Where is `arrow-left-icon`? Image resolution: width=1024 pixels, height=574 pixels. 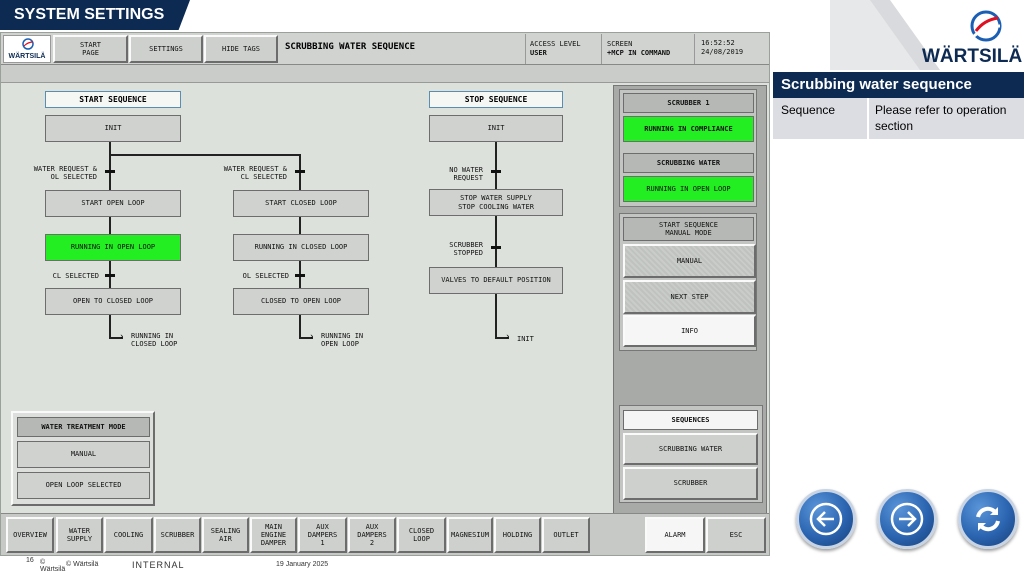
arrow-left-icon is located at coordinates (826, 519).